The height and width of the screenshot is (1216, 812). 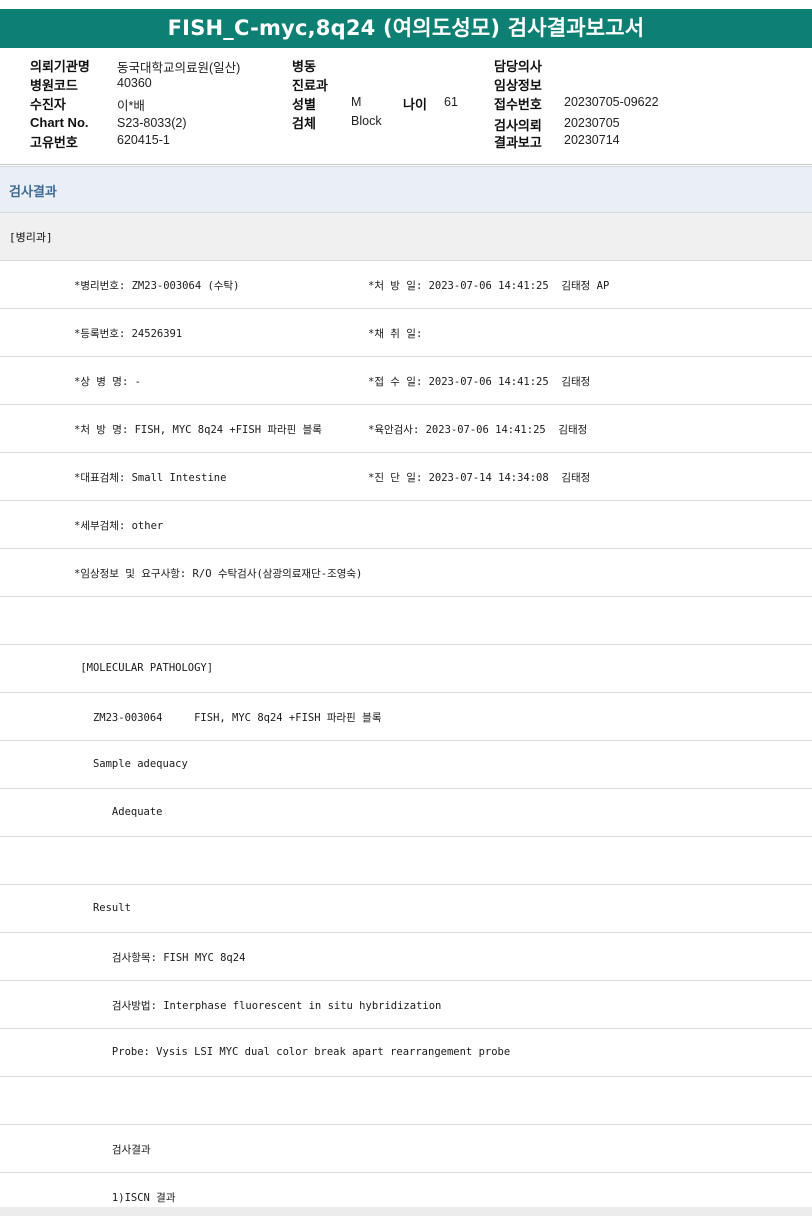 What do you see at coordinates (107, 382) in the screenshot?
I see `row-left-text: *상 병 명: -` at bounding box center [107, 382].